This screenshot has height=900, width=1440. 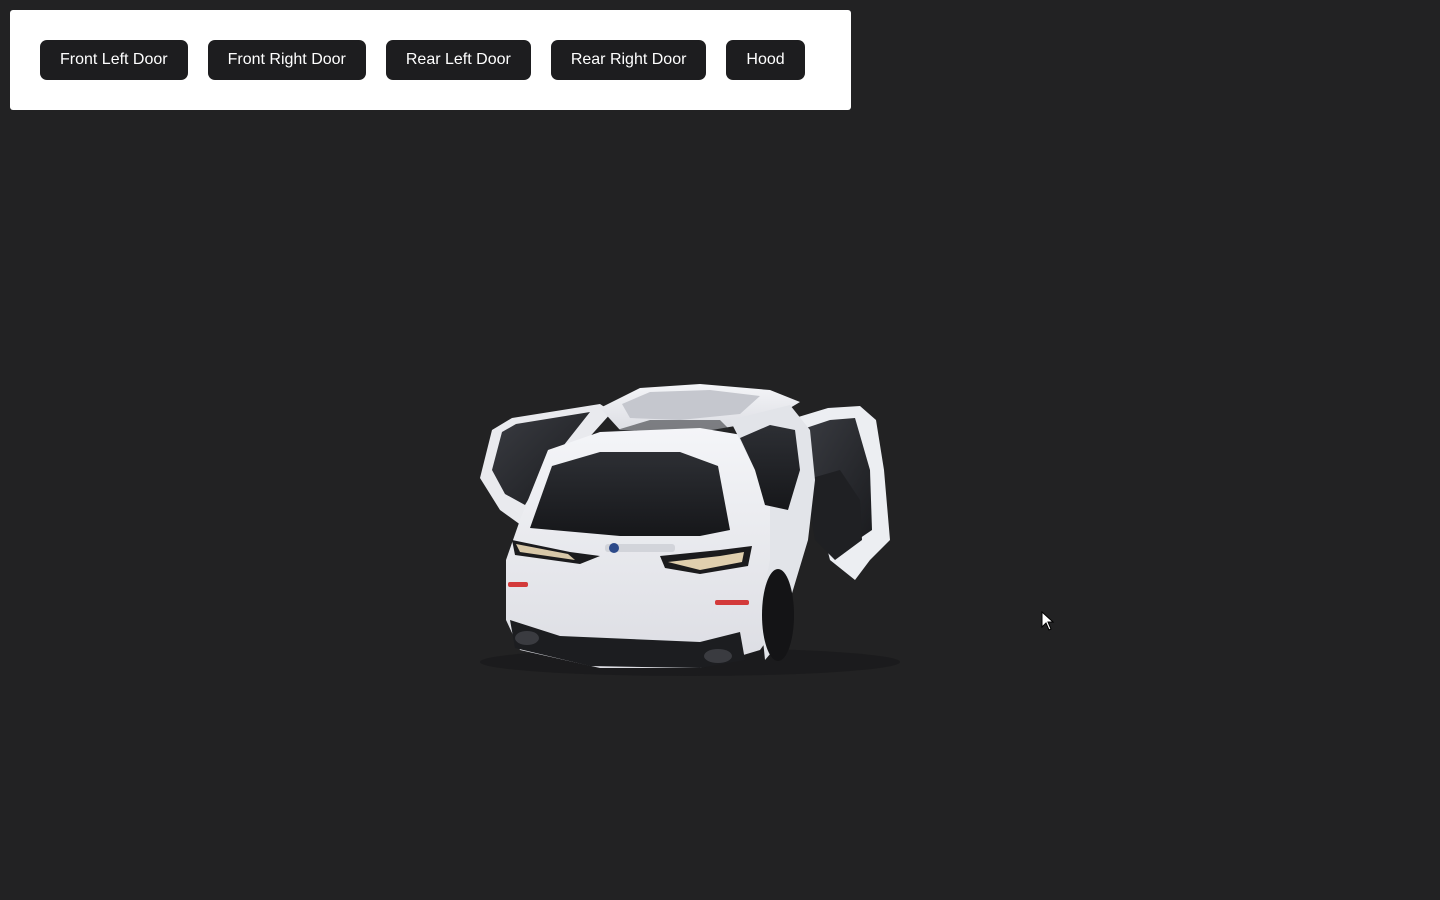 What do you see at coordinates (286, 60) in the screenshot?
I see `front-right-door-button: Front Right Door` at bounding box center [286, 60].